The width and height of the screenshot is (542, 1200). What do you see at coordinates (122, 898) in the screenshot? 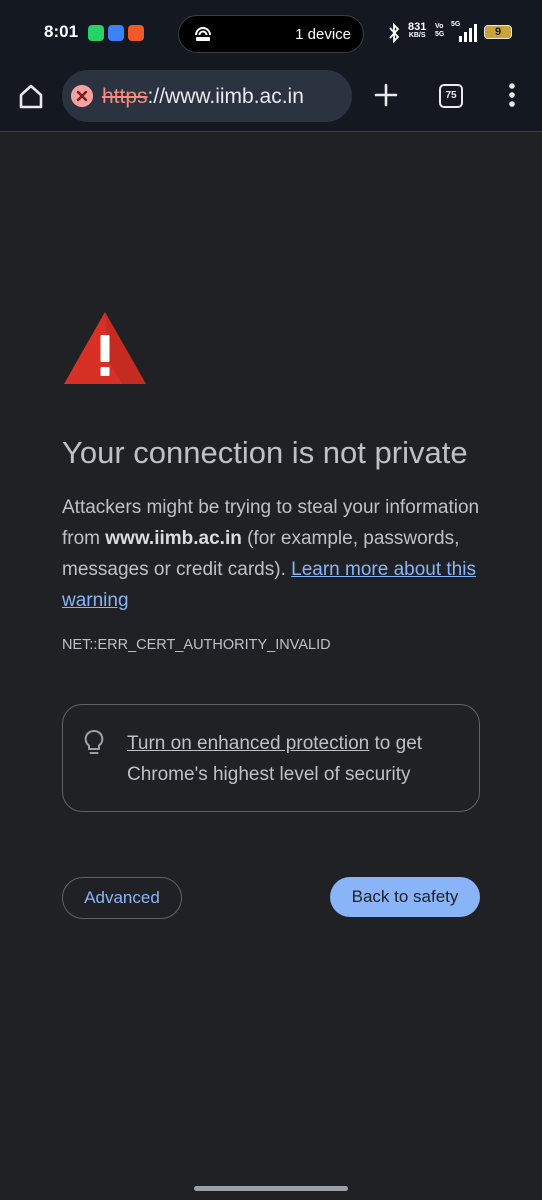
I see `advanced-button: Advanced` at bounding box center [122, 898].